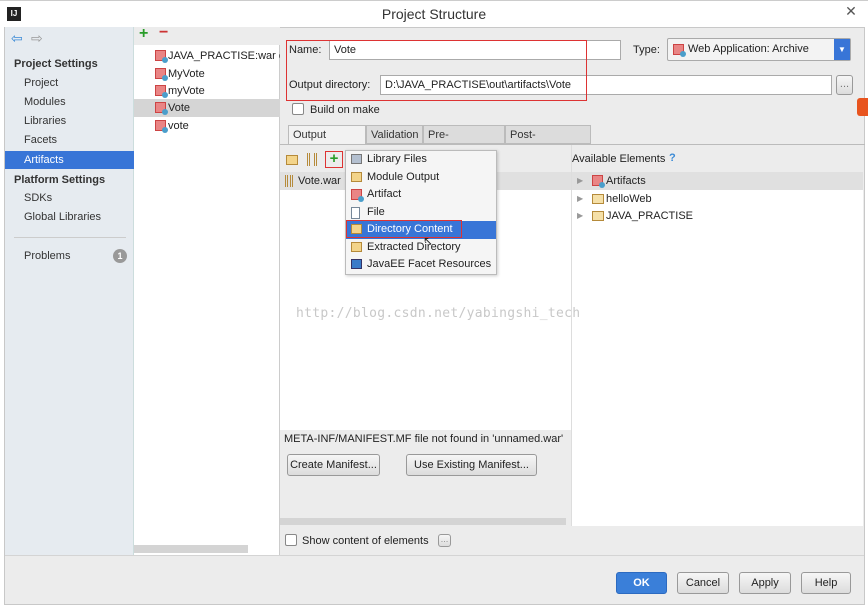 This screenshot has width=868, height=608. Describe the element at coordinates (421, 195) in the screenshot. I see `menu-item-artifact: Artifact` at that location.